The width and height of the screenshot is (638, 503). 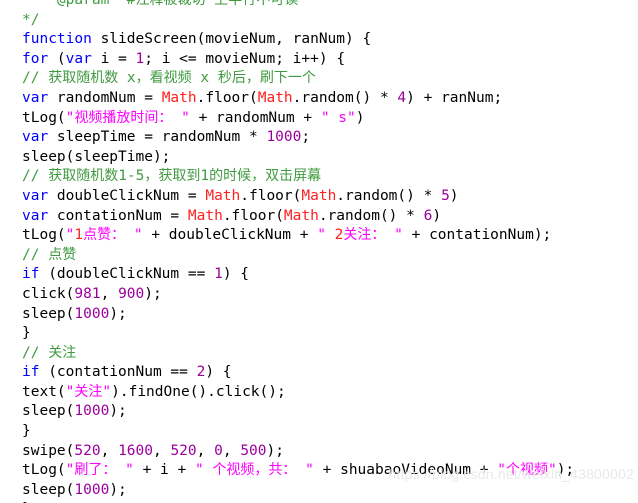 I want to click on code-token-pl: text(, so click(x=44, y=391).